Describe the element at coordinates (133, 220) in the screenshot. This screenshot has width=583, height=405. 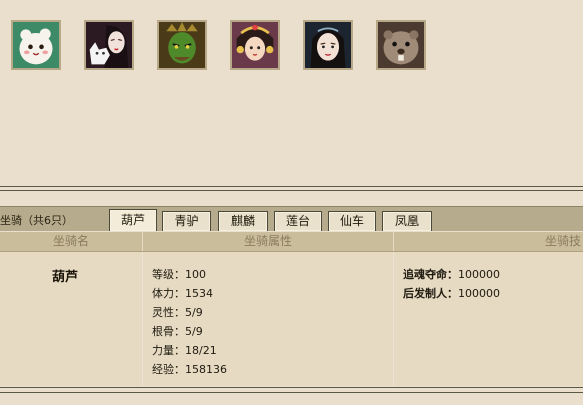
I see `tab-hulu: 葫芦` at that location.